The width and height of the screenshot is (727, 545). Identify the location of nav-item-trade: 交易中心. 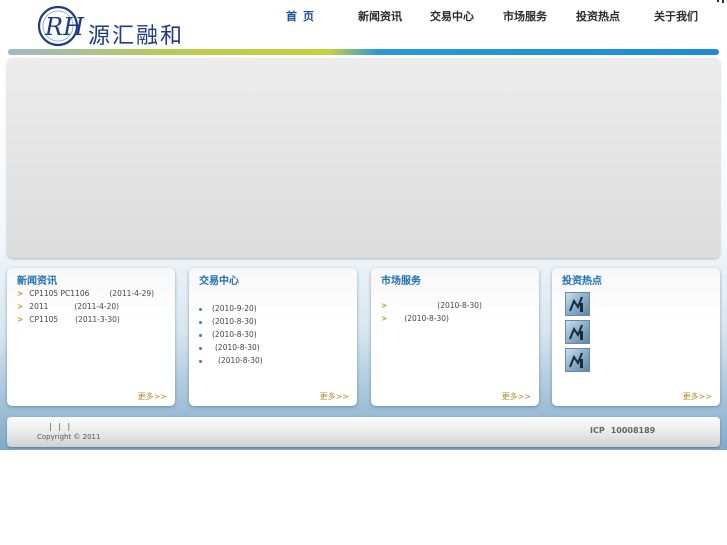
(452, 16).